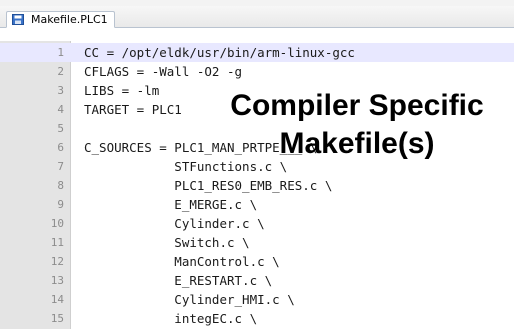 The height and width of the screenshot is (329, 514). What do you see at coordinates (178, 280) in the screenshot?
I see `code-text: E_RESTART.c \` at bounding box center [178, 280].